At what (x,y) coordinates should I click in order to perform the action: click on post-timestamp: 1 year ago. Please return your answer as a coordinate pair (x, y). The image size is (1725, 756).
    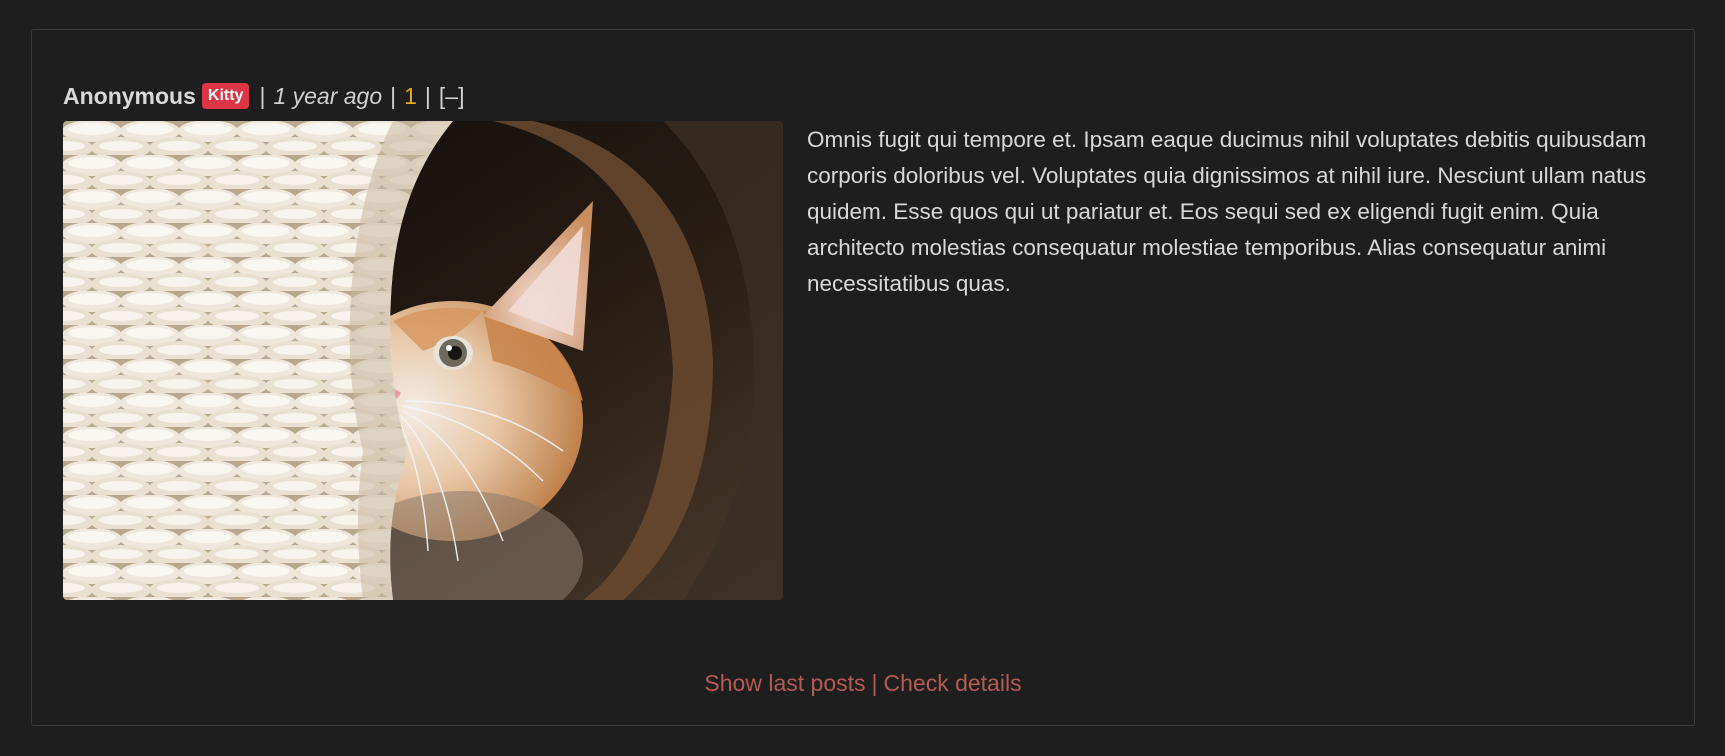
    Looking at the image, I should click on (328, 95).